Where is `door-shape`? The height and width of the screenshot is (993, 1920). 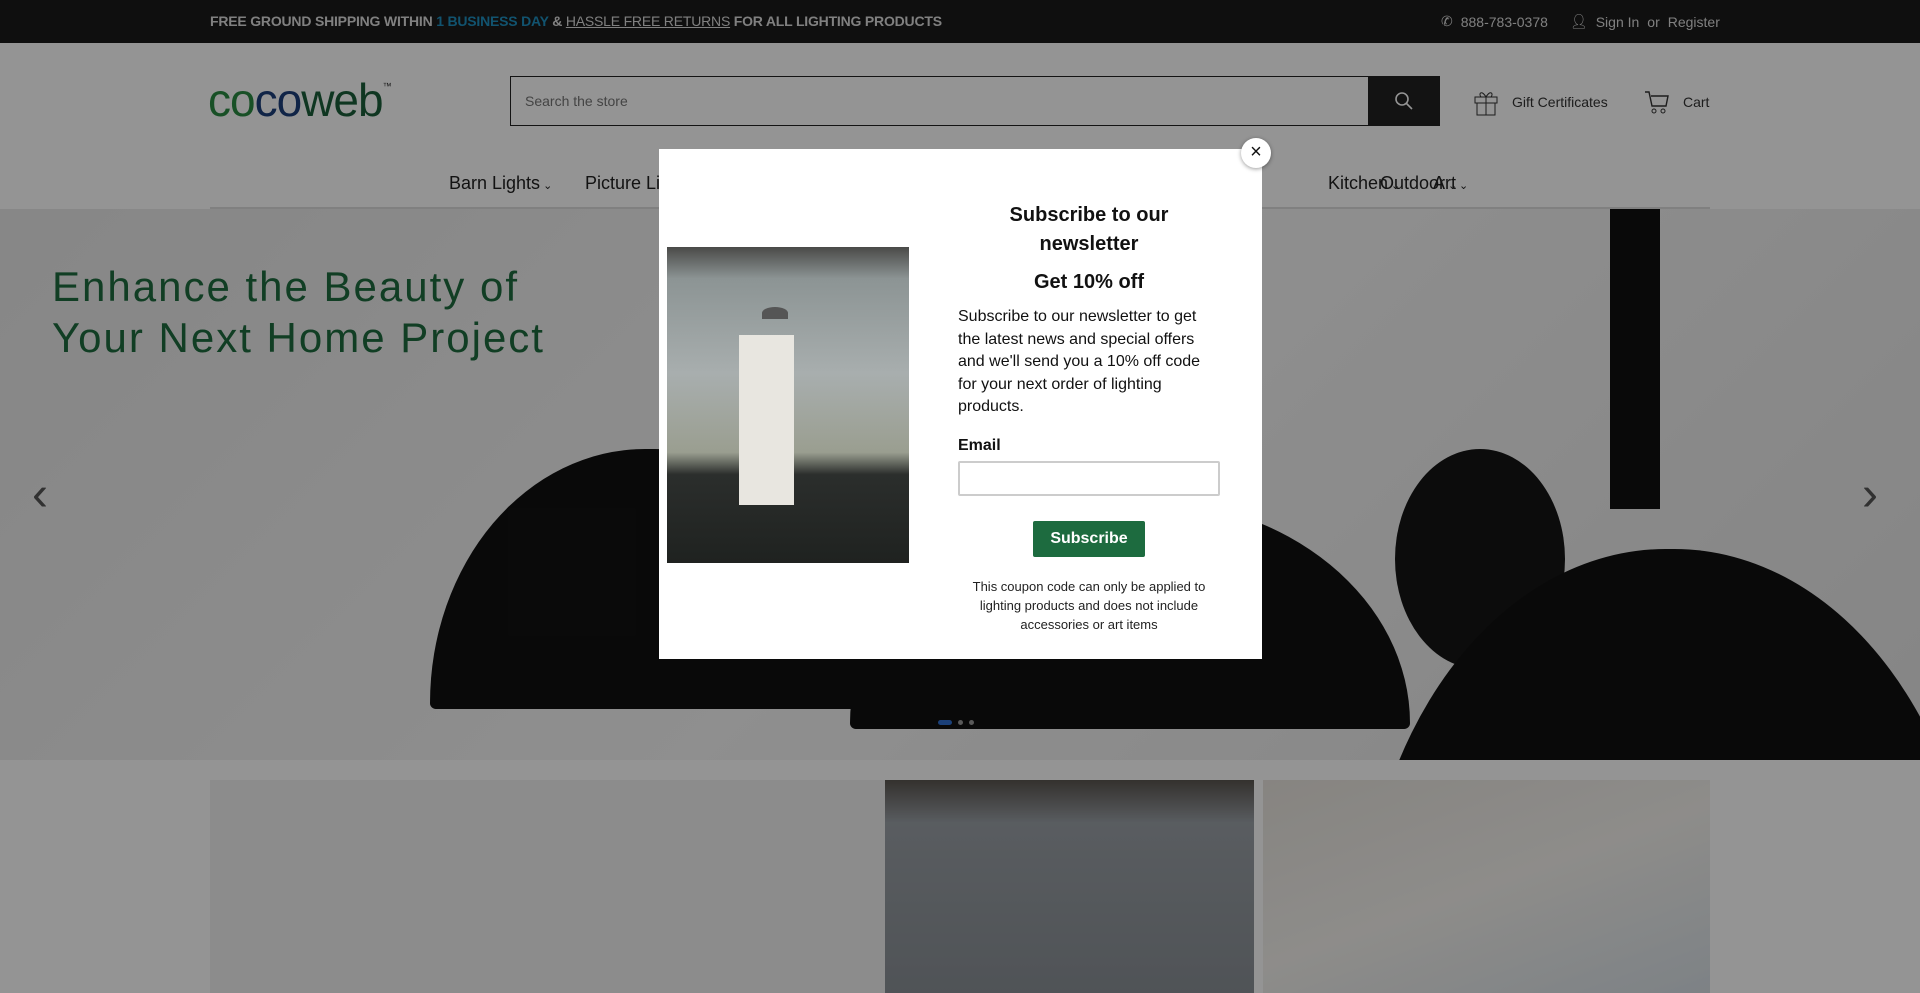
door-shape is located at coordinates (766, 420).